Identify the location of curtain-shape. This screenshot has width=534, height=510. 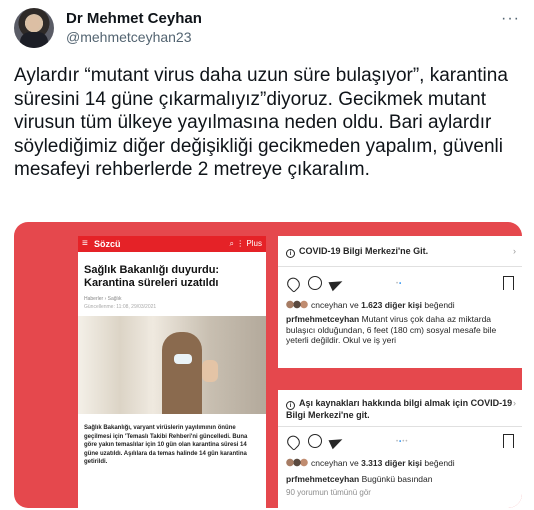
(113, 365).